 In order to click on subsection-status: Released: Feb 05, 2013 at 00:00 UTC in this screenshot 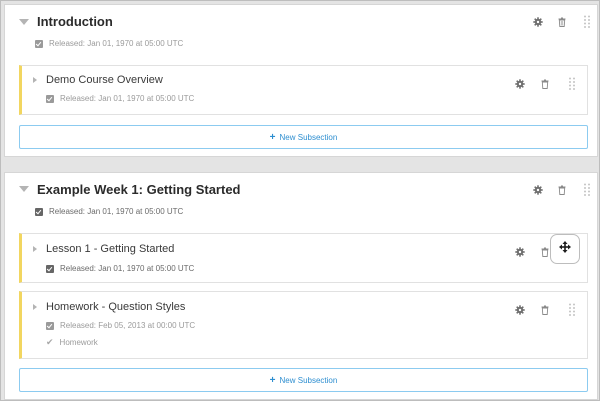, I will do `click(120, 325)`.